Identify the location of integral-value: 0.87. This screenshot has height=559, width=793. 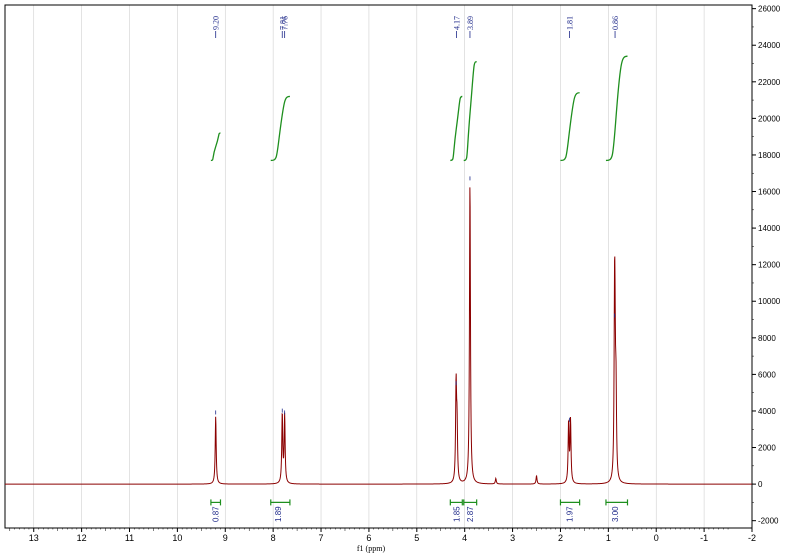
(216, 514).